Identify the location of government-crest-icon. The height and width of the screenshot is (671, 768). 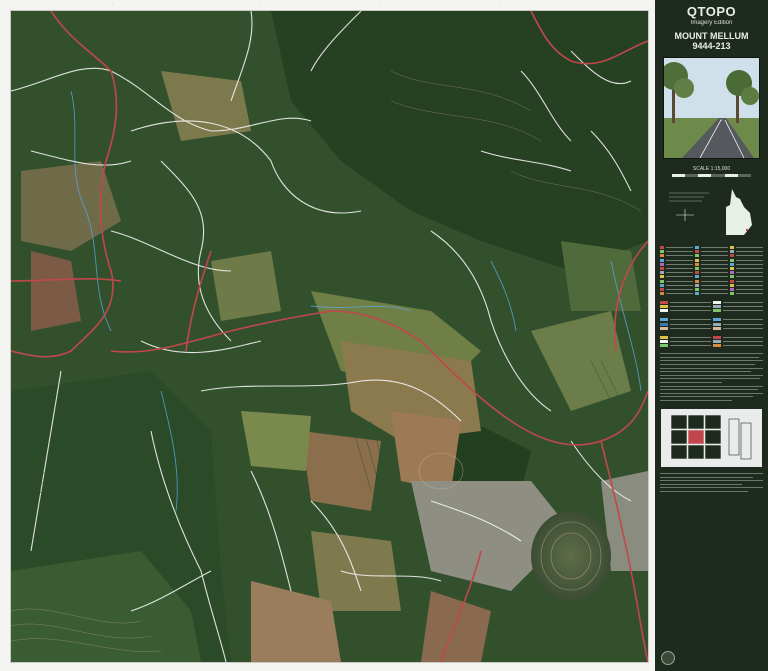
(668, 658).